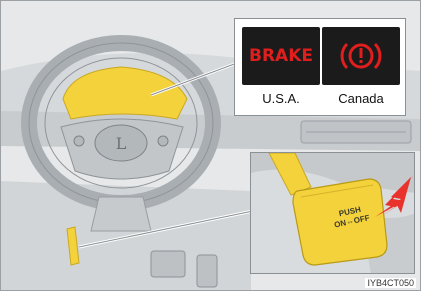  I want to click on svg-text: L, so click(121, 143).